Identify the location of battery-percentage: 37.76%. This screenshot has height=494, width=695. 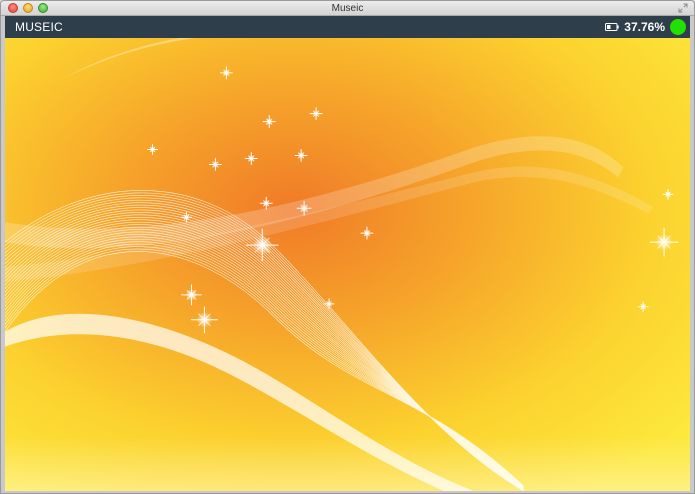
(644, 27).